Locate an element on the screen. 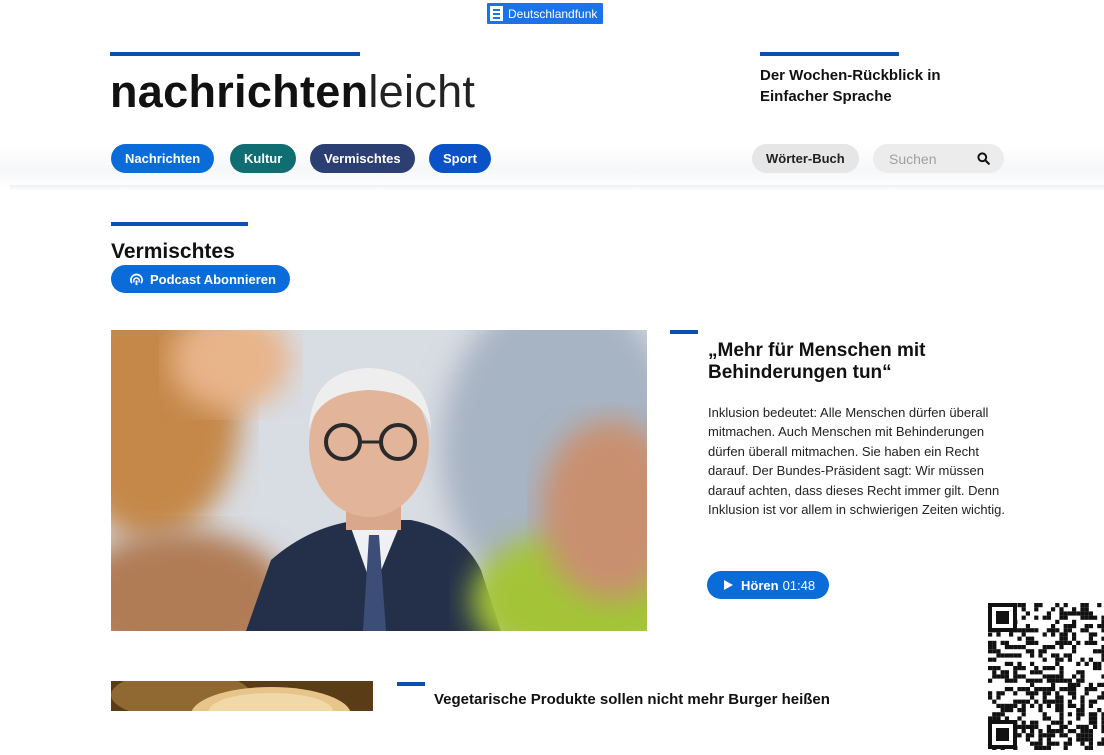 The height and width of the screenshot is (755, 1104). listen-button: Hören 01:48 is located at coordinates (768, 585).